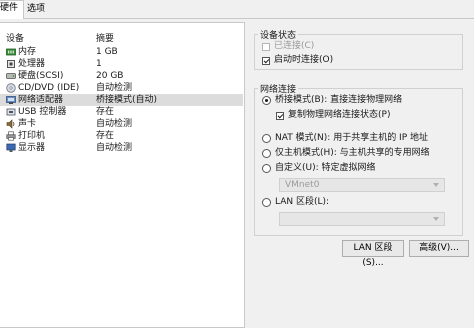  I want to click on device-row-hard-disk: 硬盘(SCSI) 20 GB, so click(121, 76).